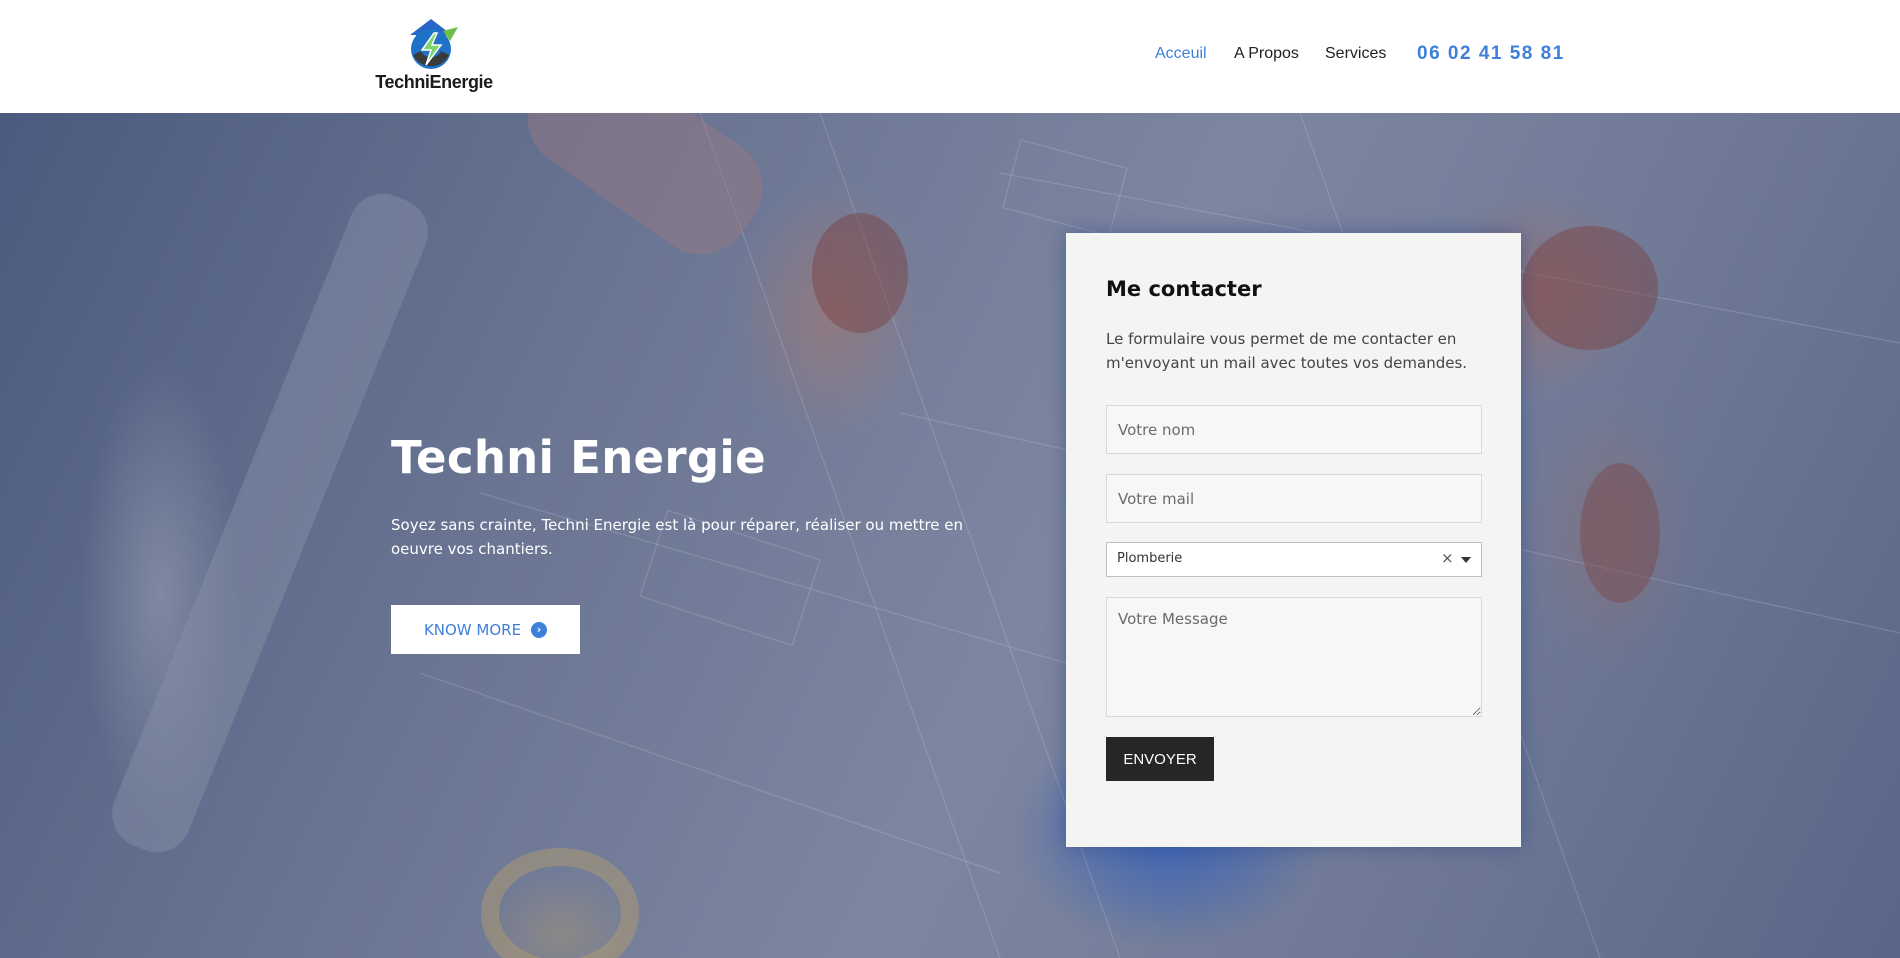  What do you see at coordinates (1355, 54) in the screenshot?
I see `nav-item-services: Services` at bounding box center [1355, 54].